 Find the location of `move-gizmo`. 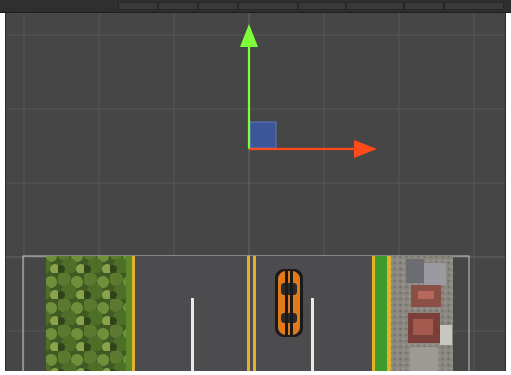

move-gizmo is located at coordinates (308, 91).